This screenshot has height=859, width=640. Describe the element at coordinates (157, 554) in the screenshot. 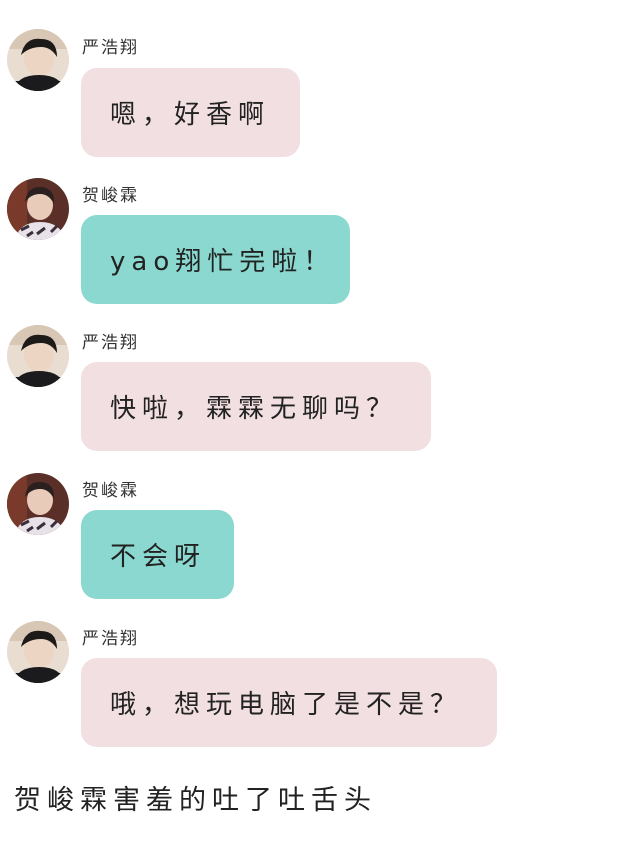

I see `message-bubble: 不会呀` at that location.